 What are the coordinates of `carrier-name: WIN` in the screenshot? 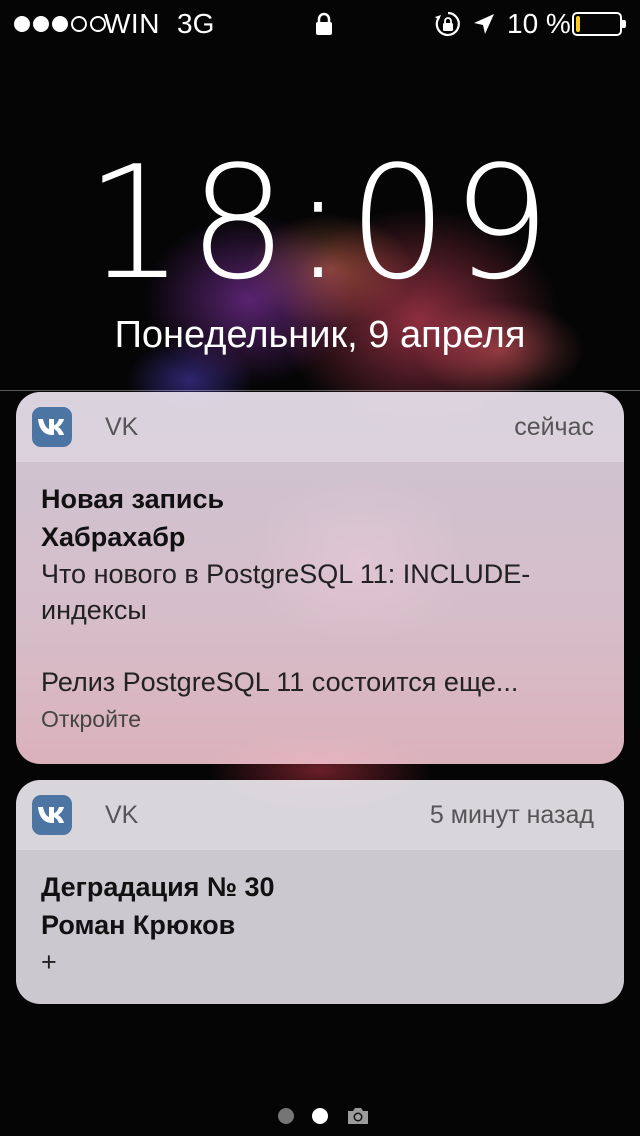 It's located at (132, 23).